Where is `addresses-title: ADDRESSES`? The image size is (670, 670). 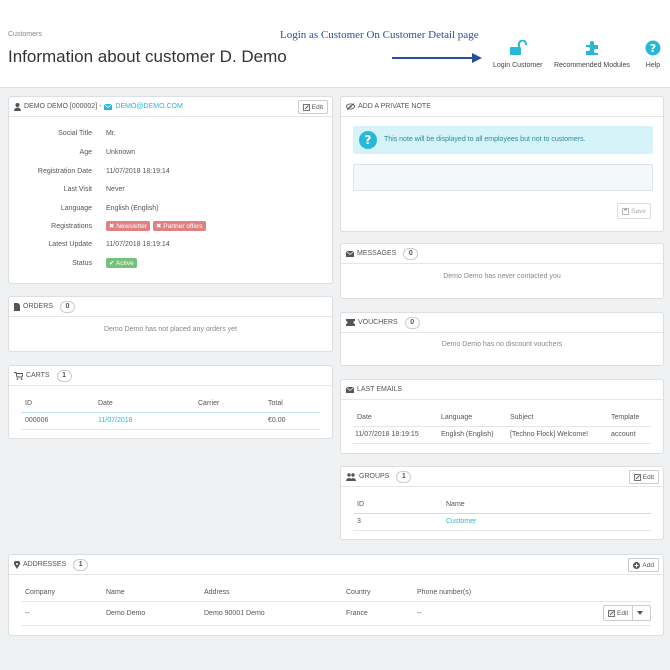 addresses-title: ADDRESSES is located at coordinates (45, 564).